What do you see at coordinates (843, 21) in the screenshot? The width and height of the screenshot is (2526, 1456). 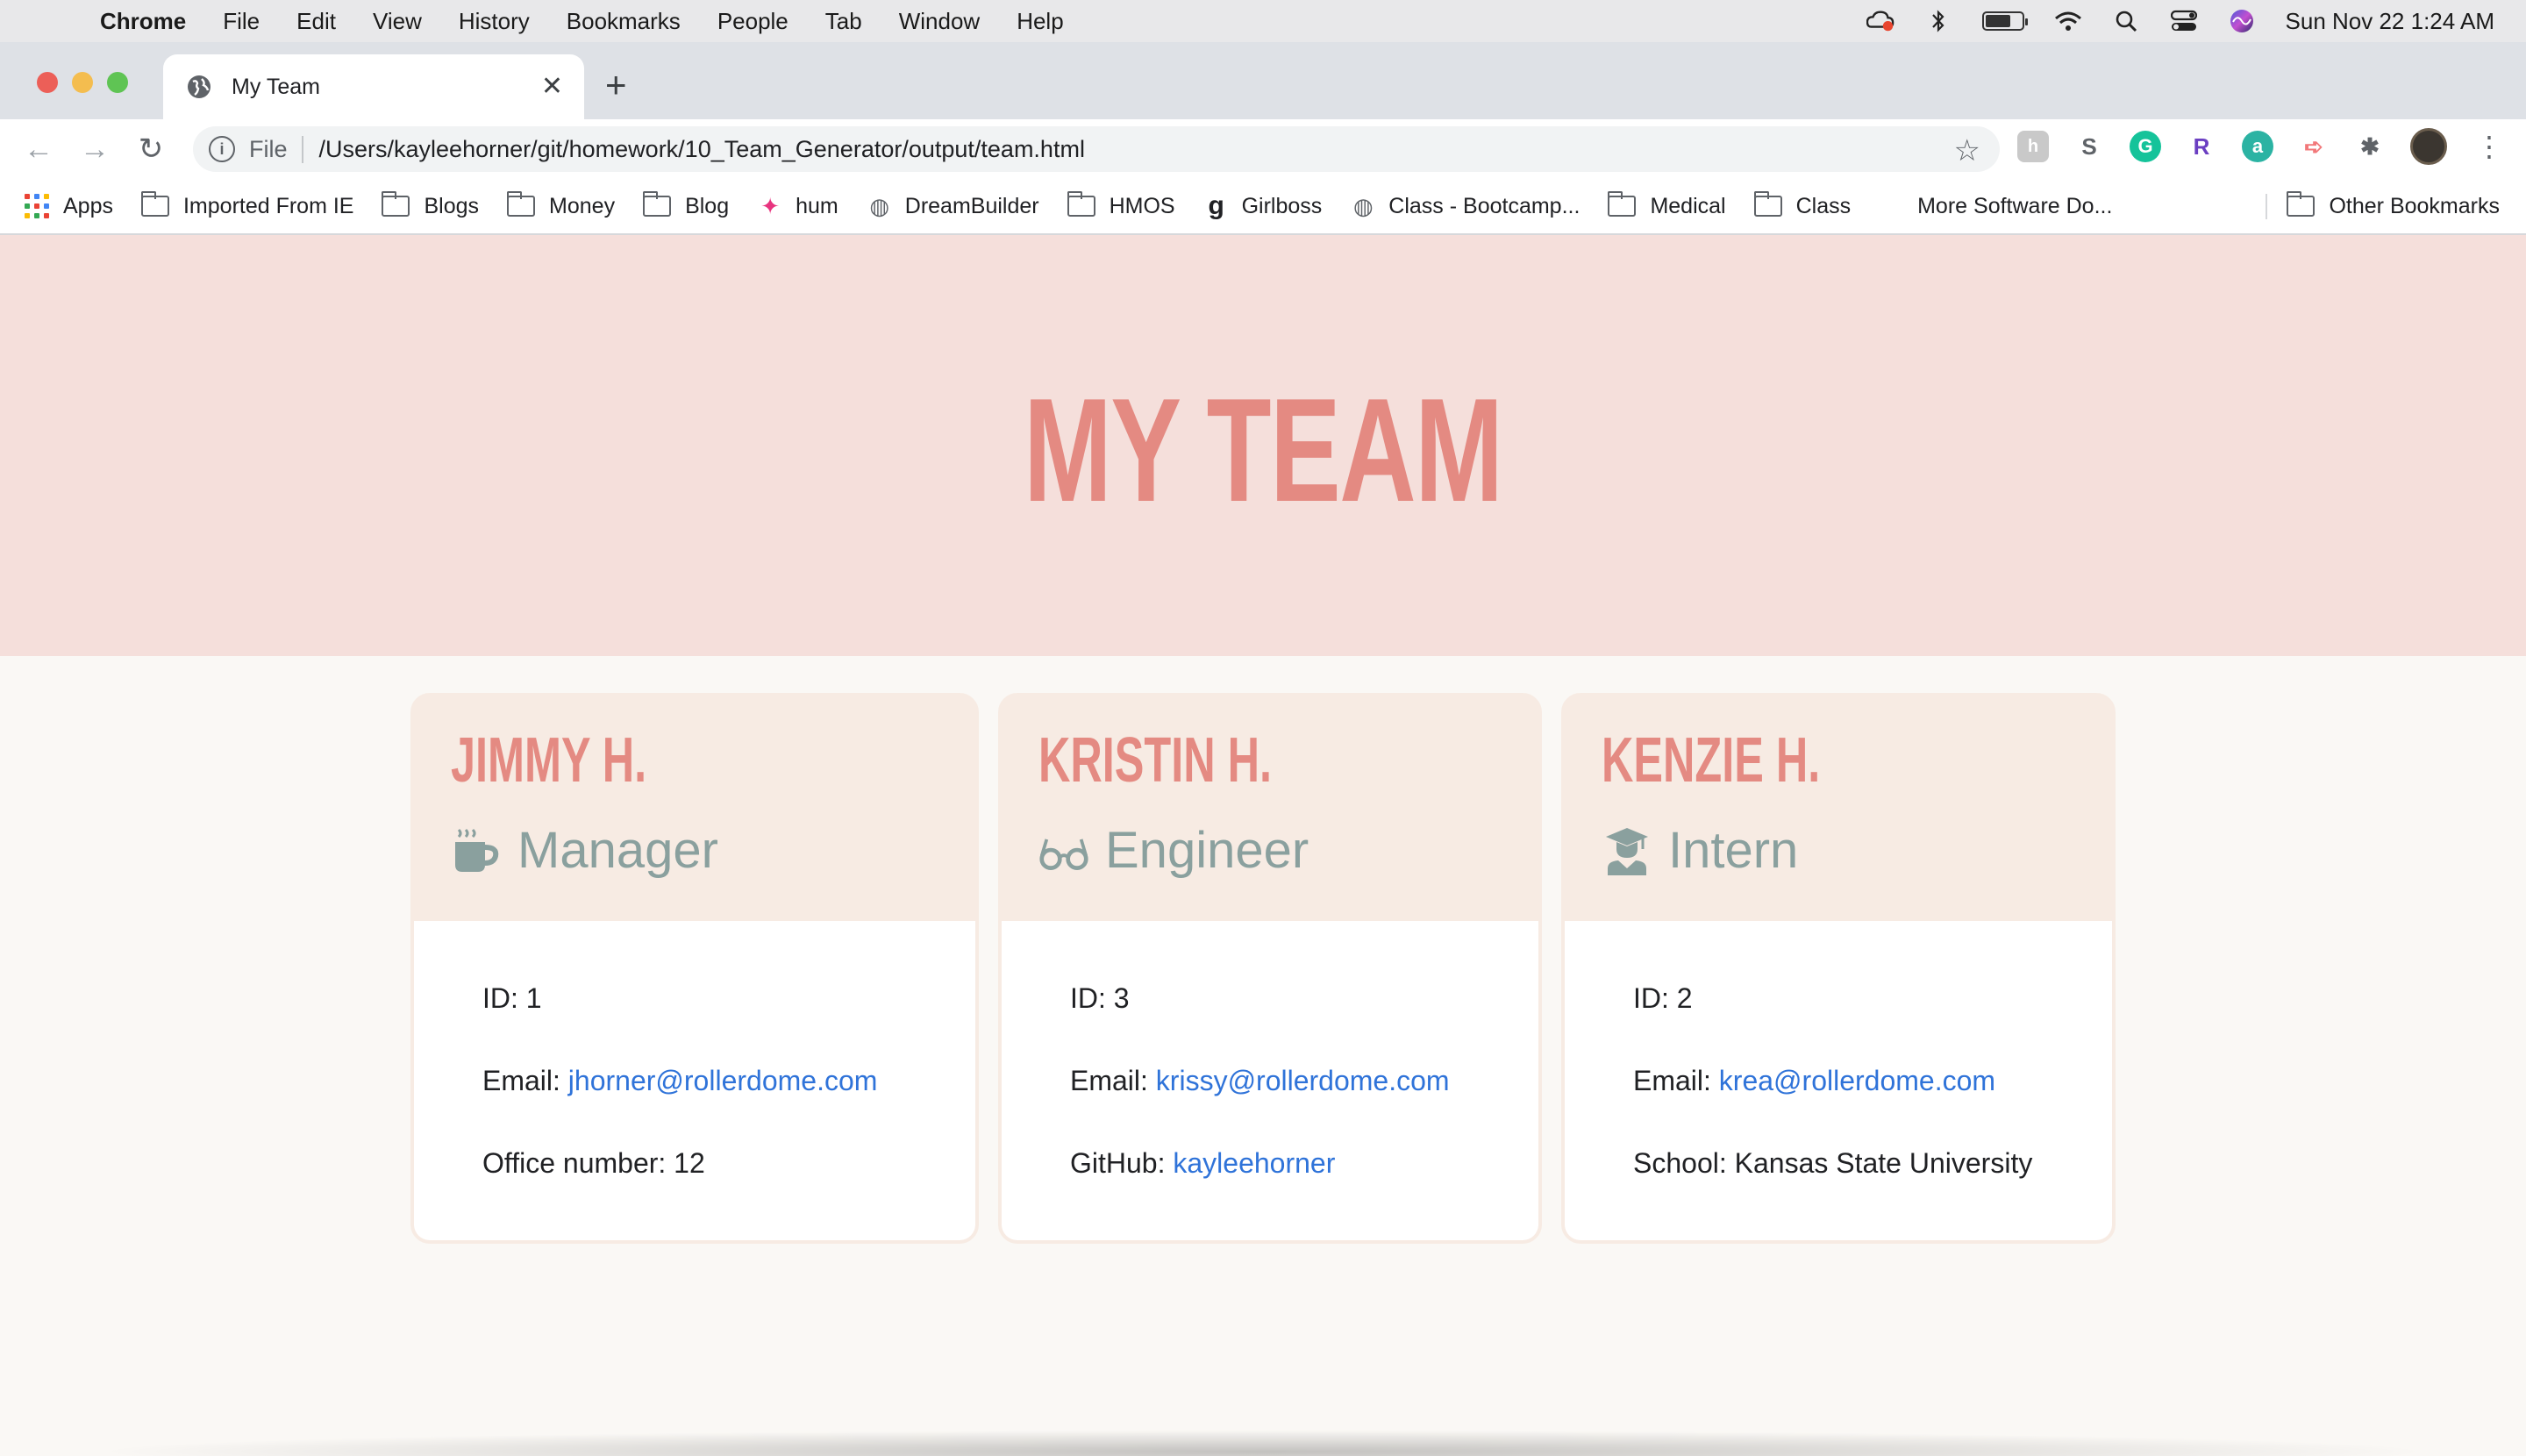 I see `menu-tab: Tab` at bounding box center [843, 21].